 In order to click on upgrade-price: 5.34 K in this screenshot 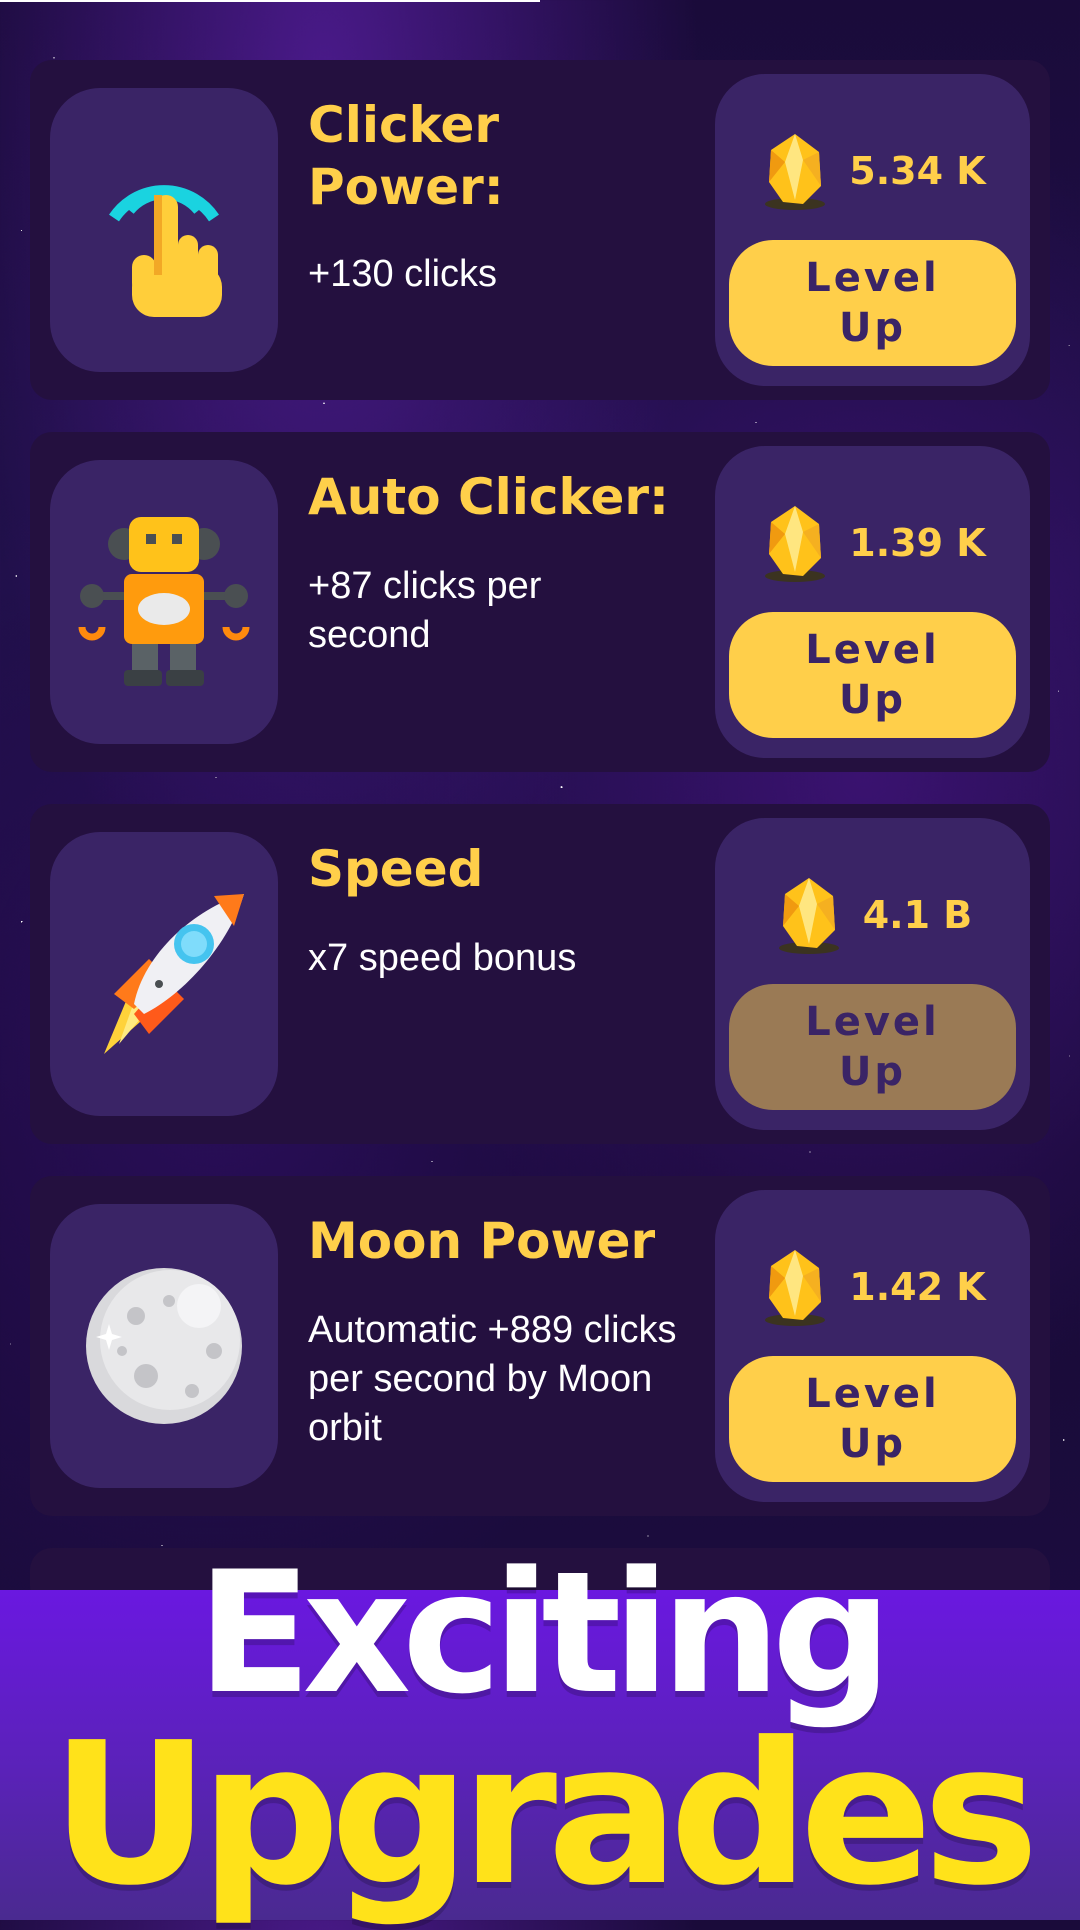, I will do `click(917, 171)`.